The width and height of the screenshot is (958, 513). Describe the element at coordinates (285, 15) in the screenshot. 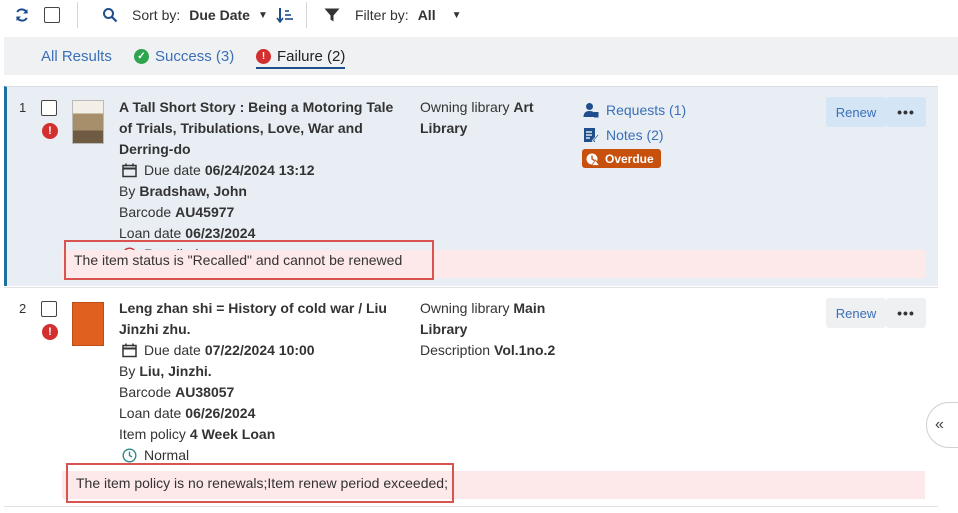

I see `sort-direction-icon` at that location.